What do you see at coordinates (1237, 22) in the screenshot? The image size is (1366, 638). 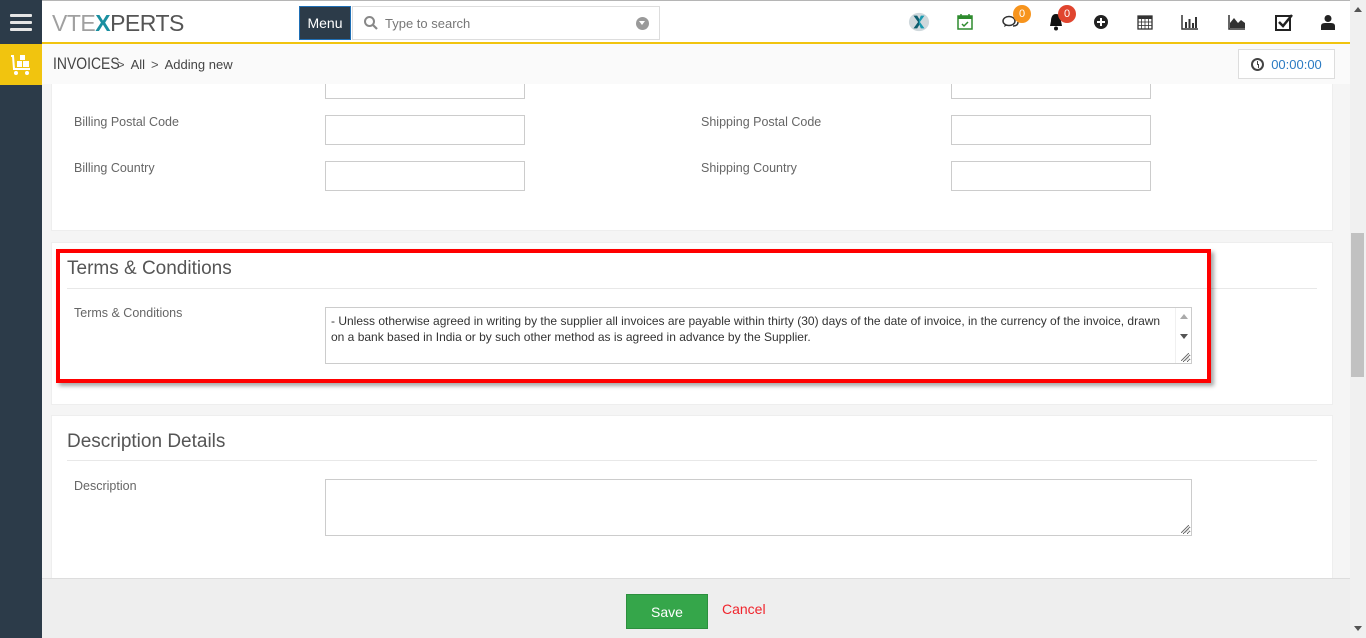 I see `area-chart-icon` at bounding box center [1237, 22].